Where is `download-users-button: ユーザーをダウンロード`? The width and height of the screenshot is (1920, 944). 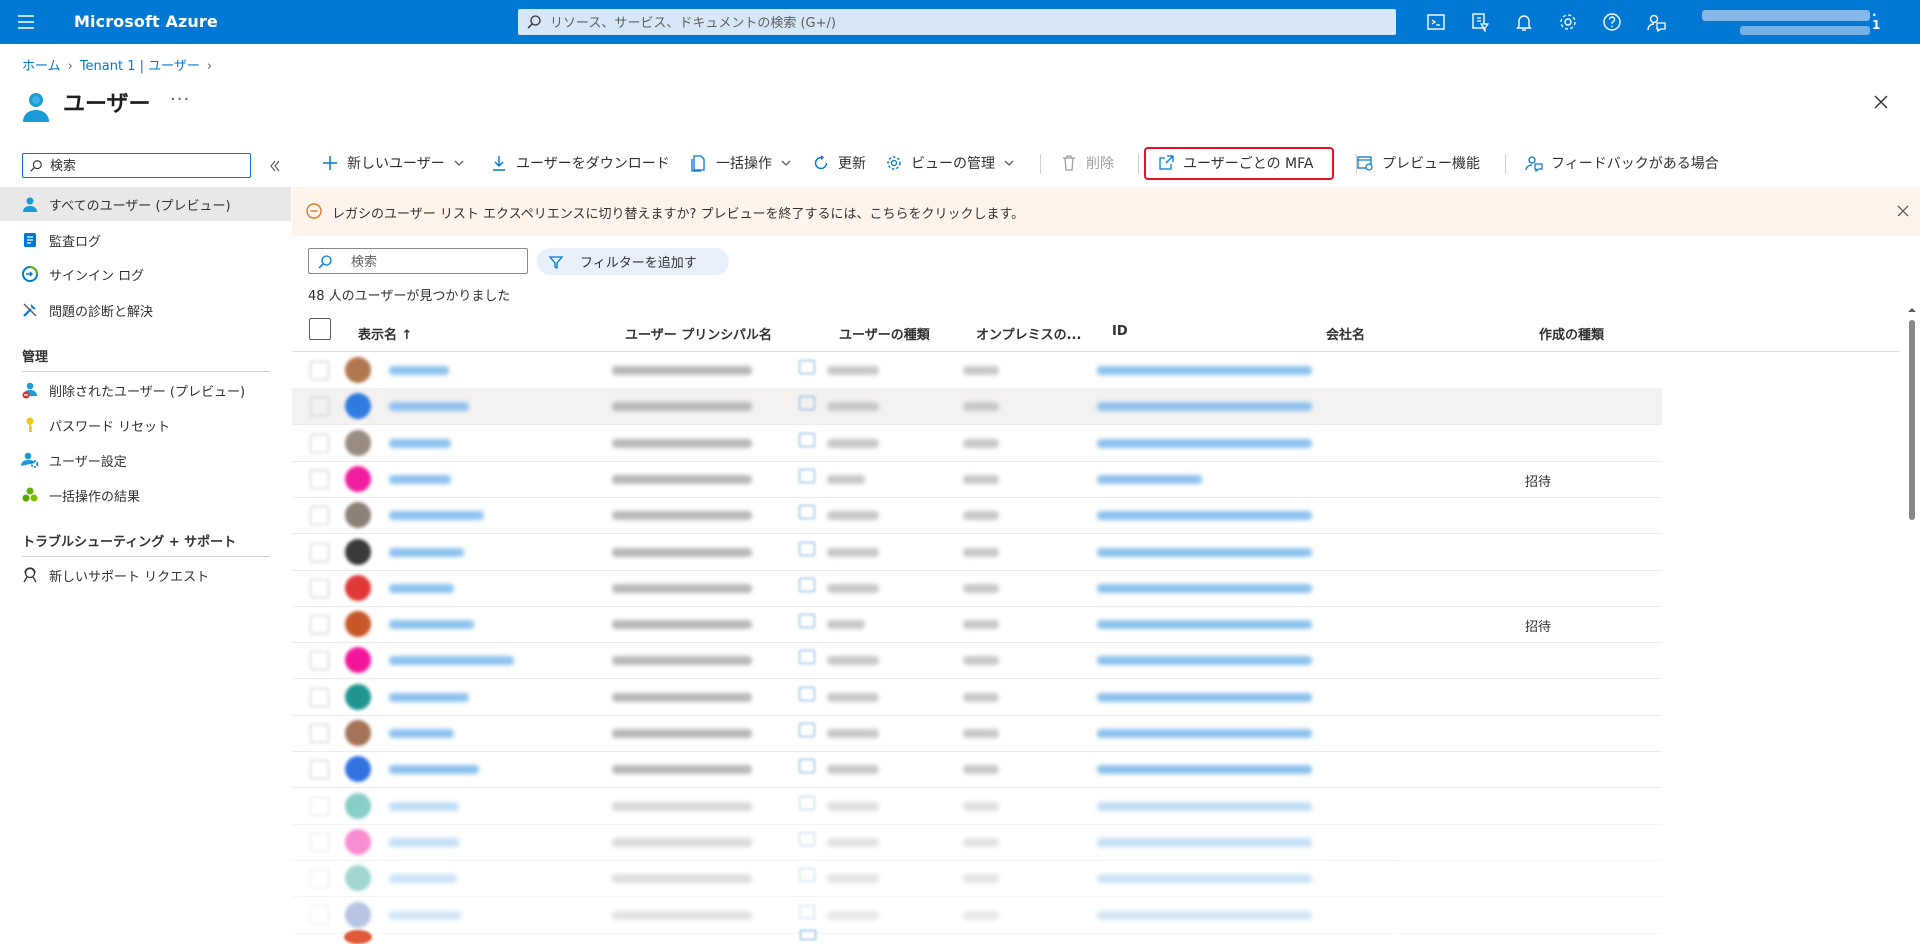
download-users-button: ユーザーをダウンロード is located at coordinates (580, 163).